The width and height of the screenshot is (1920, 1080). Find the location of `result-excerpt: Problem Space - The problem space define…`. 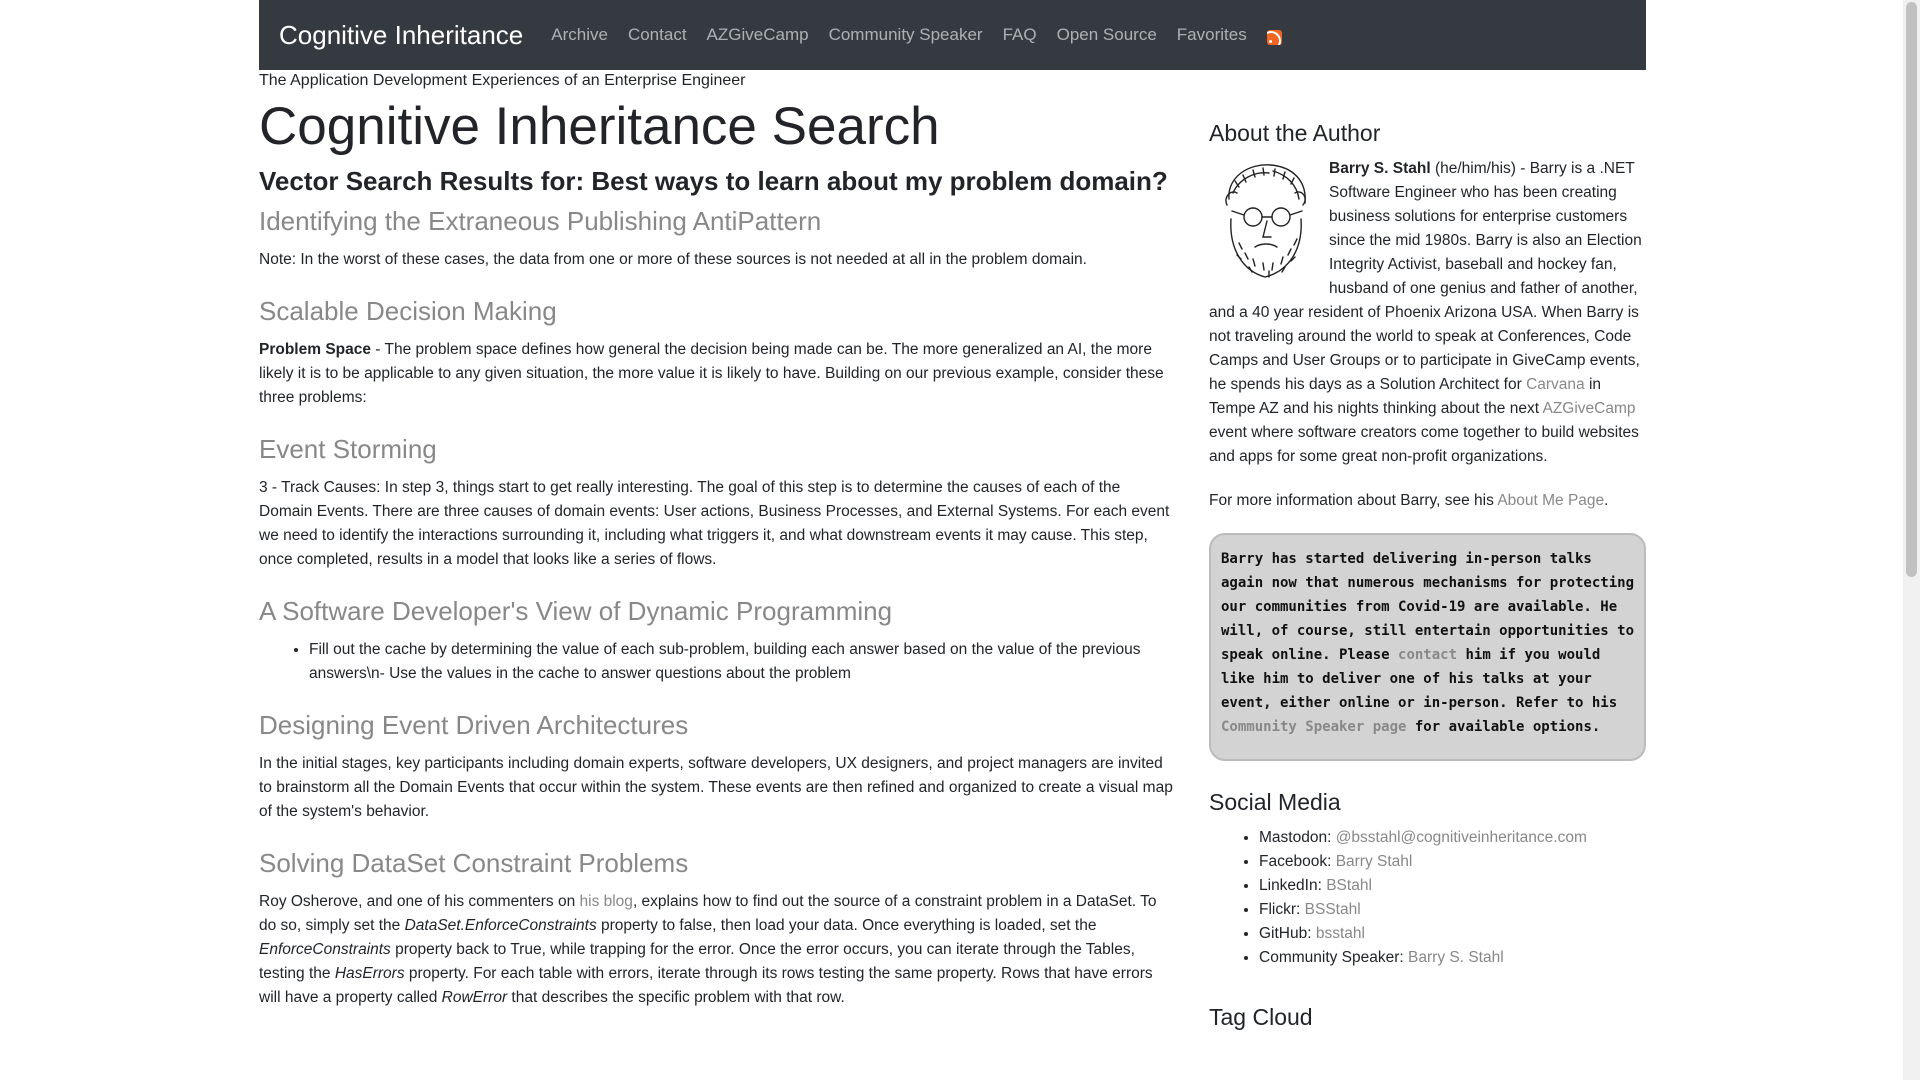

result-excerpt: Problem Space - The problem space define… is located at coordinates (711, 373).